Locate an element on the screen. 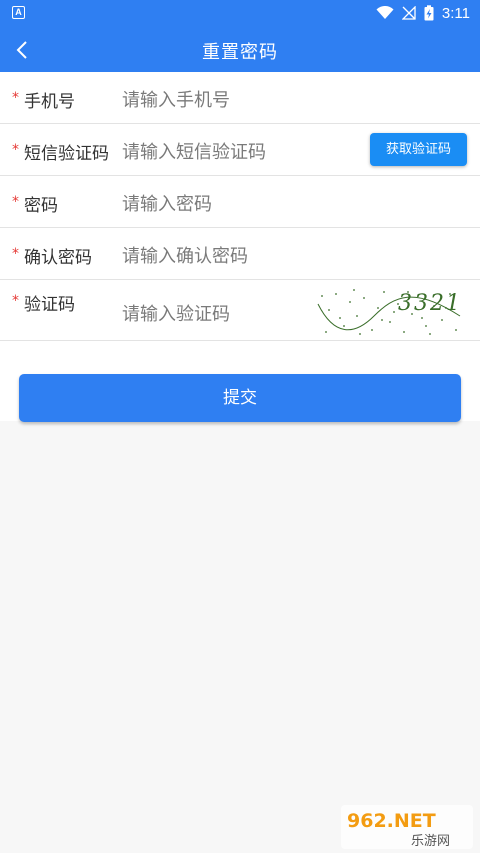 The height and width of the screenshot is (853, 480). watermark-sub: 乐游网 is located at coordinates (430, 841).